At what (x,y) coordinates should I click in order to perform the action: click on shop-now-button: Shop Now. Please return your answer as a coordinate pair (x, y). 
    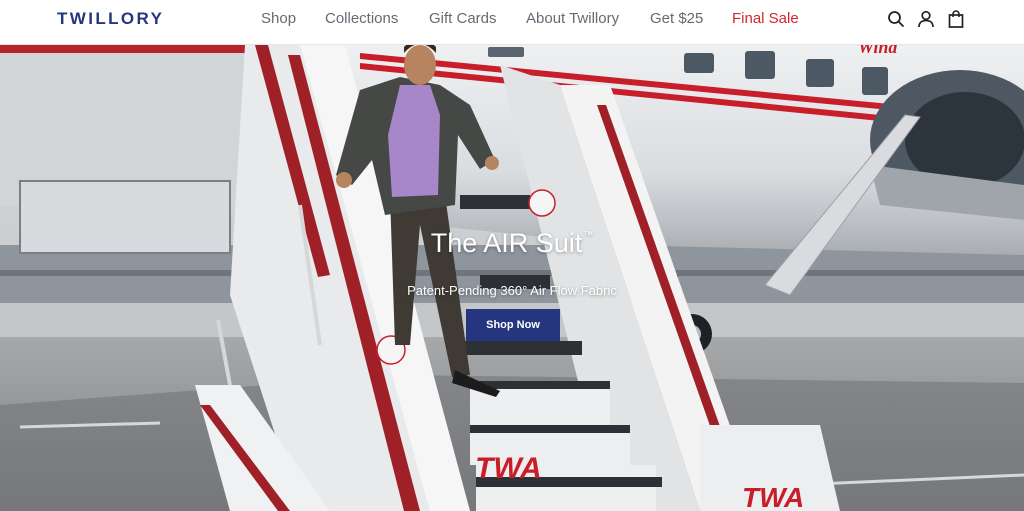
    Looking at the image, I should click on (513, 325).